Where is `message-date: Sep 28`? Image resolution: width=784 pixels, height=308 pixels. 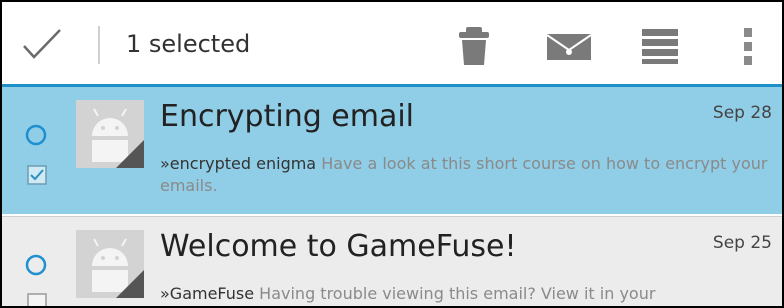 message-date: Sep 28 is located at coordinates (742, 113).